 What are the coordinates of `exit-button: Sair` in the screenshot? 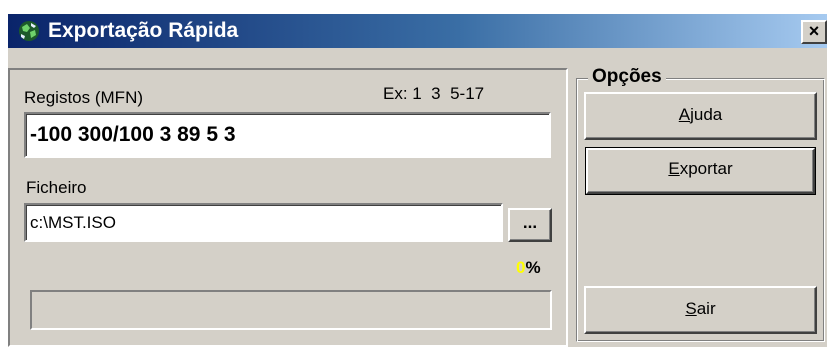 It's located at (700, 310).